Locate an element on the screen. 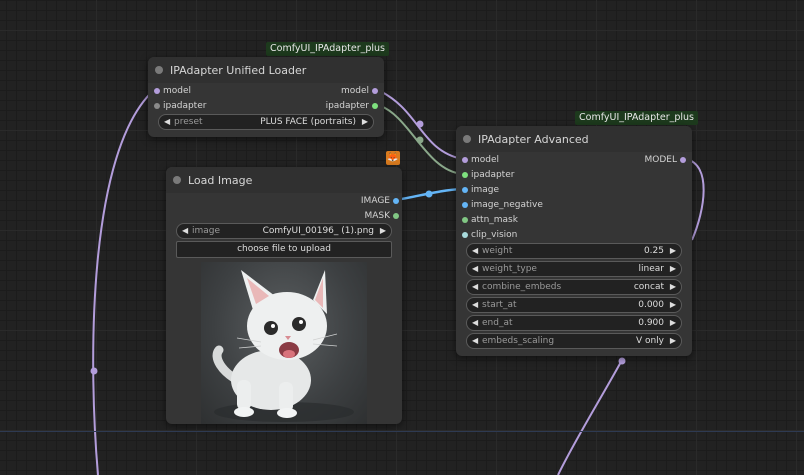  link-model-in-midpoint is located at coordinates (94, 371).